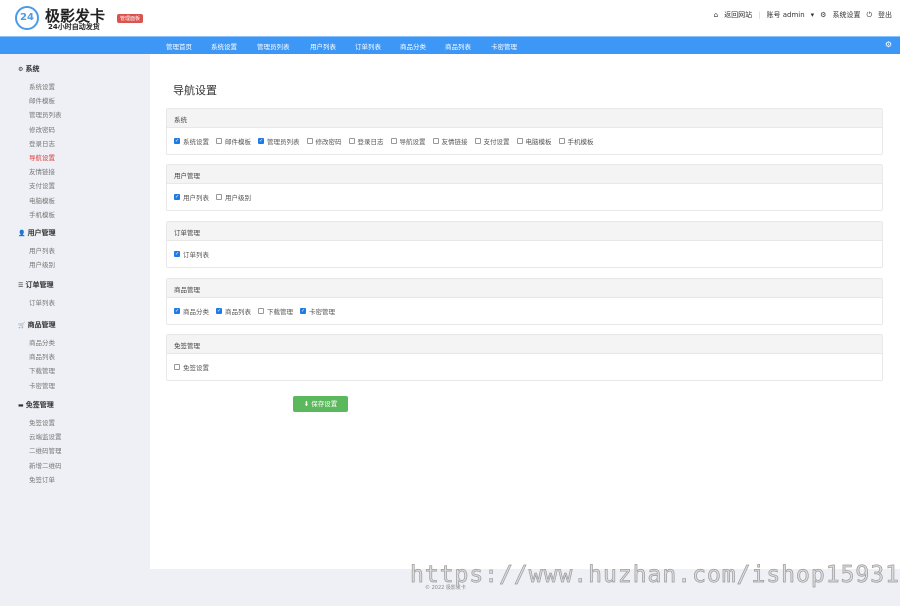 The image size is (900, 606). What do you see at coordinates (412, 142) in the screenshot?
I see `checkbox-label: 导航设置` at bounding box center [412, 142].